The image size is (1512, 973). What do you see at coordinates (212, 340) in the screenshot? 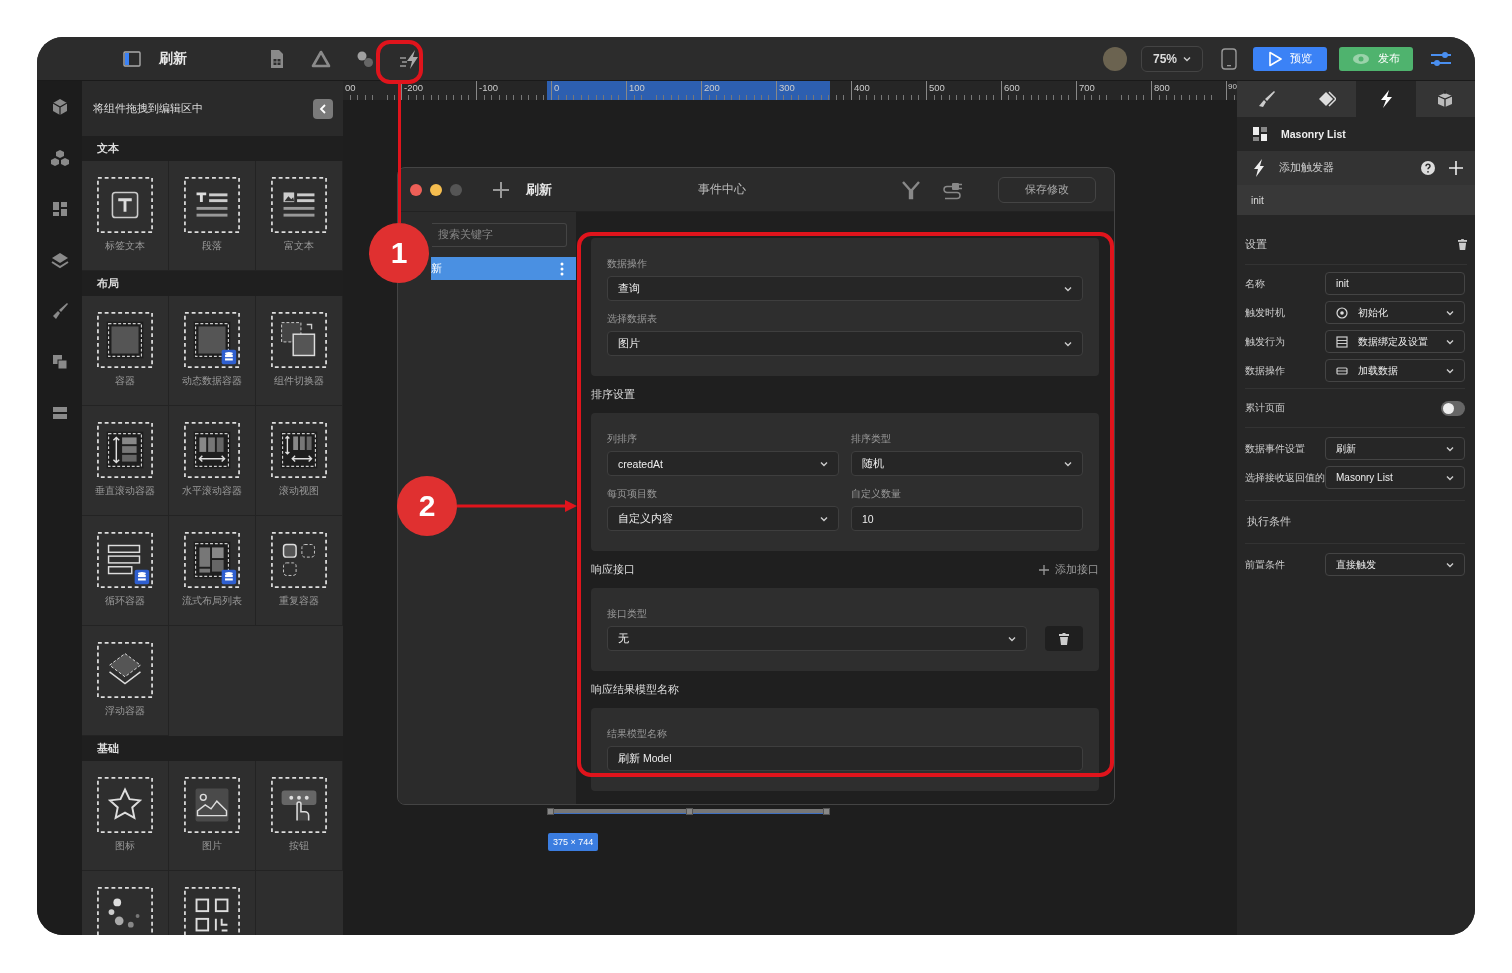
I see `data-container-icon` at bounding box center [212, 340].